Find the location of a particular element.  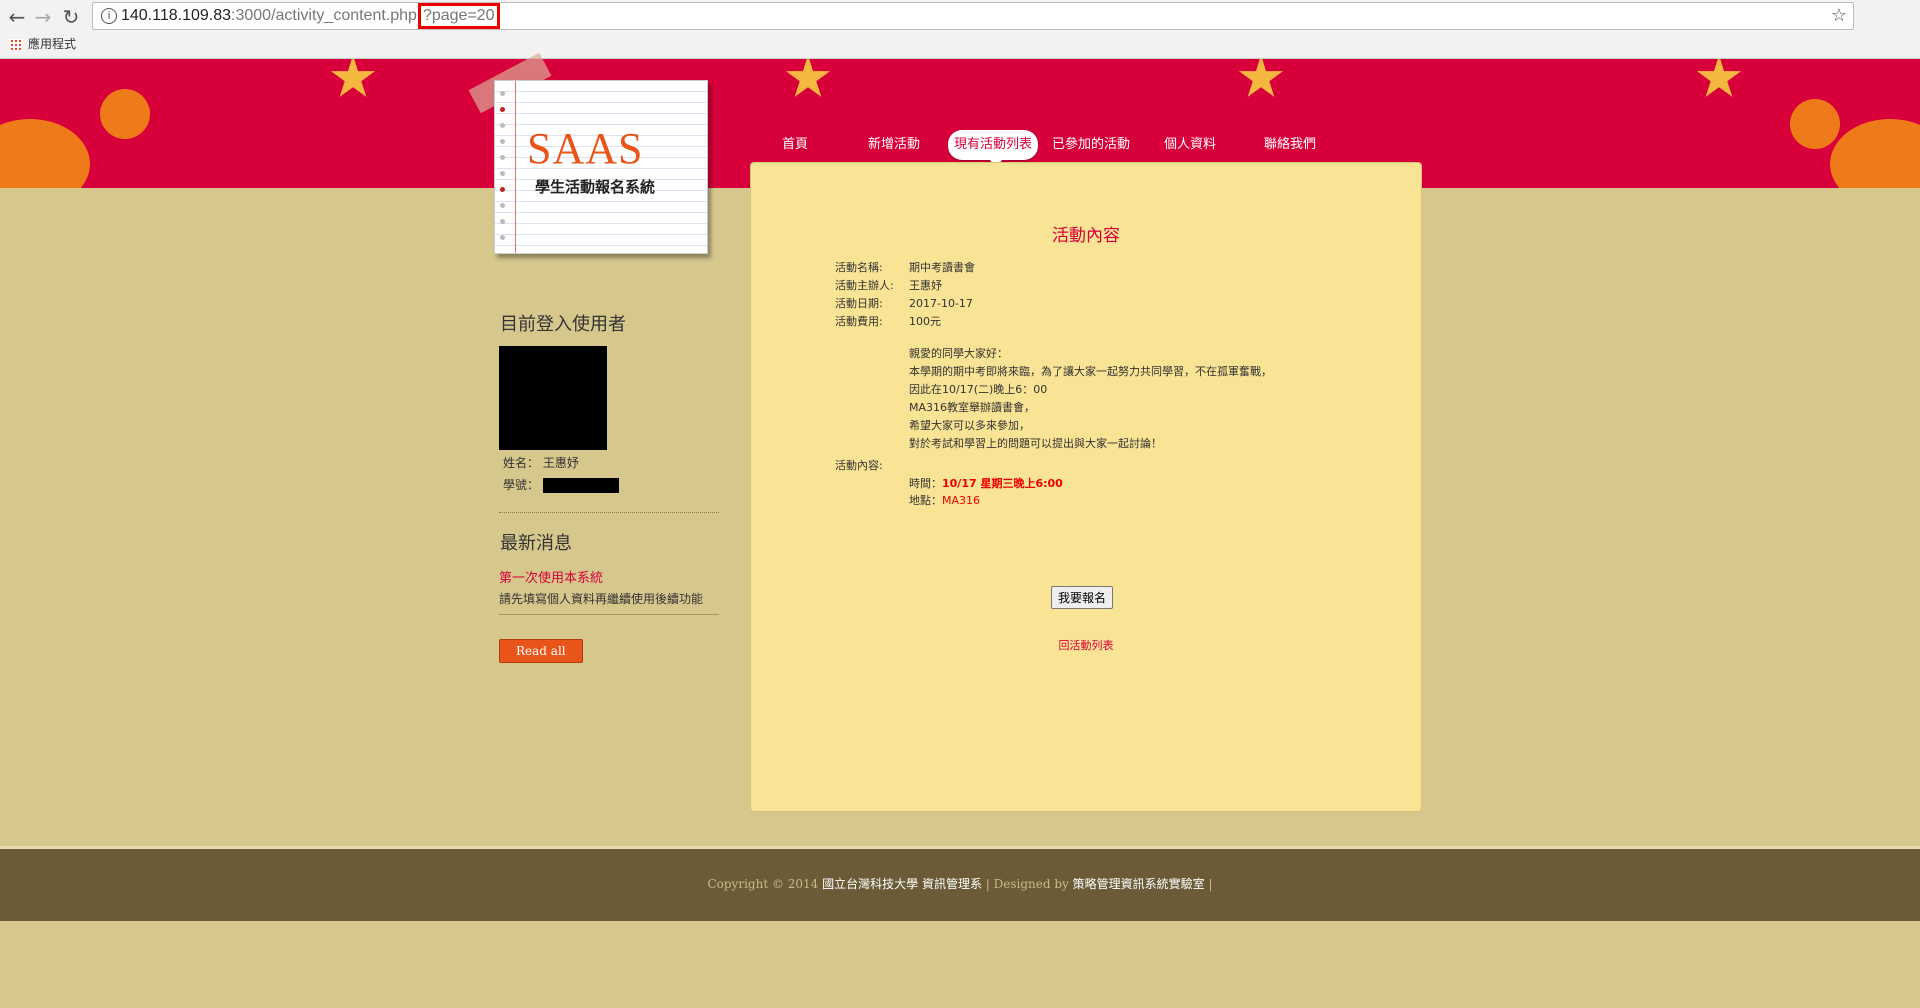

nav-profile: 個人資料 is located at coordinates (1190, 145).